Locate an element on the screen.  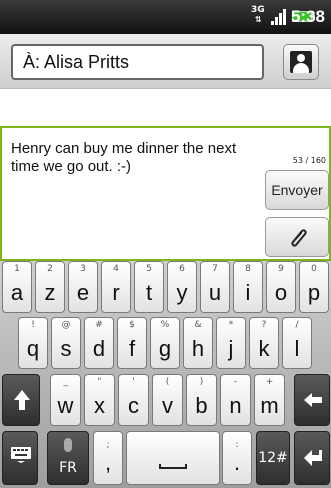
key-alt-label: % is located at coordinates (165, 325).